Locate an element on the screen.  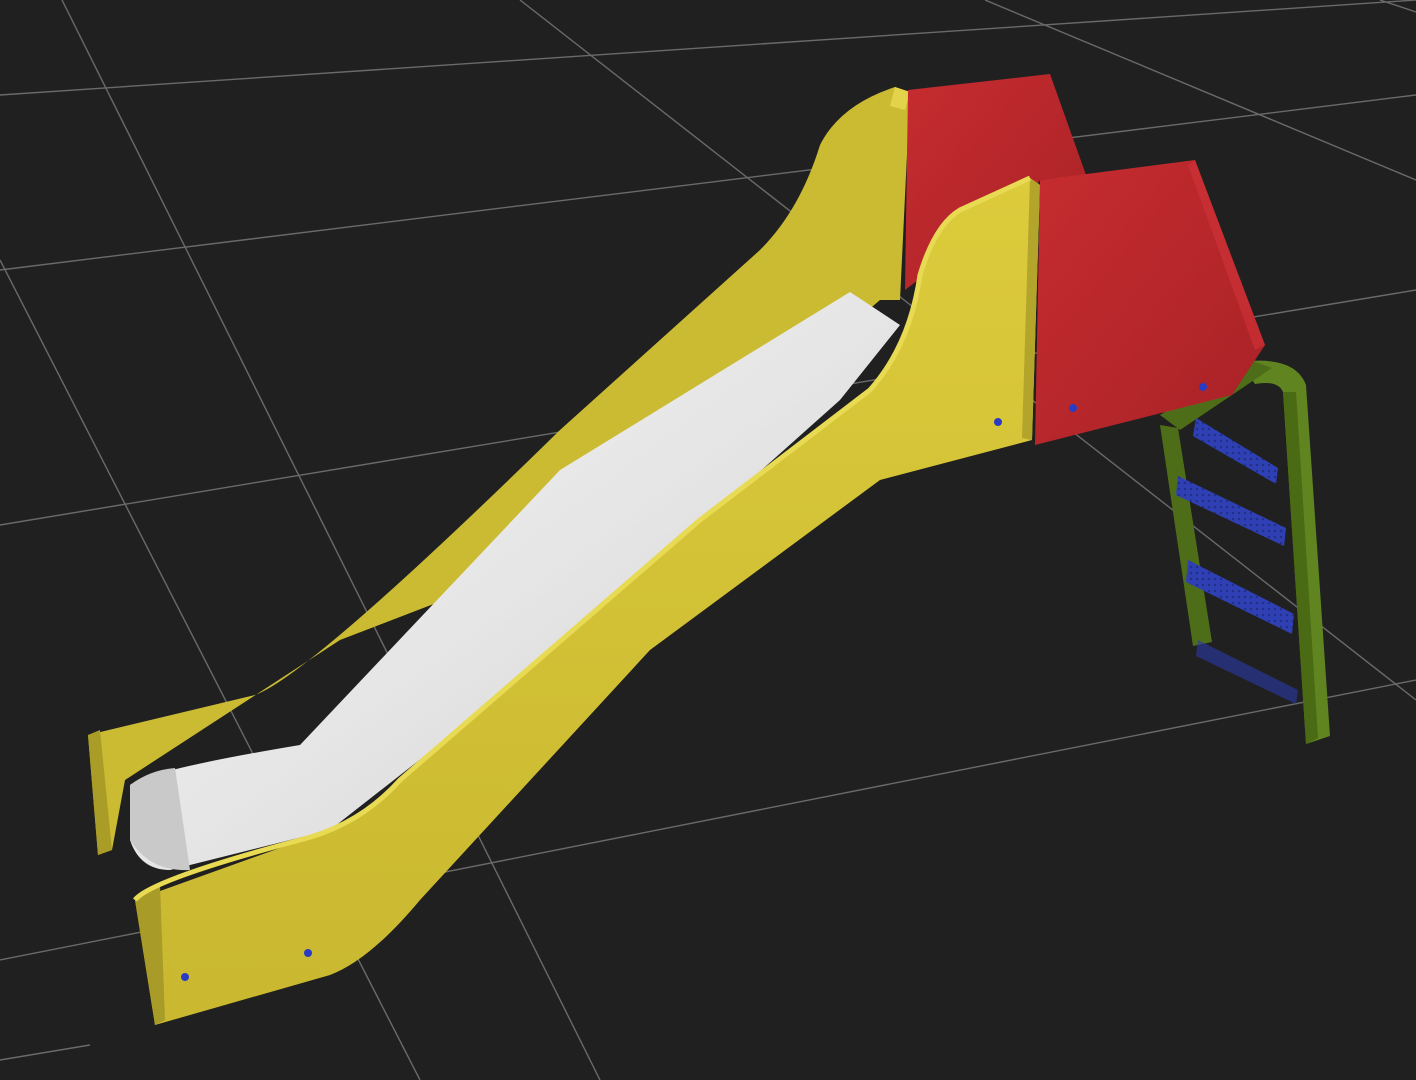
ladder-rail-left is located at coordinates (1186, 535).